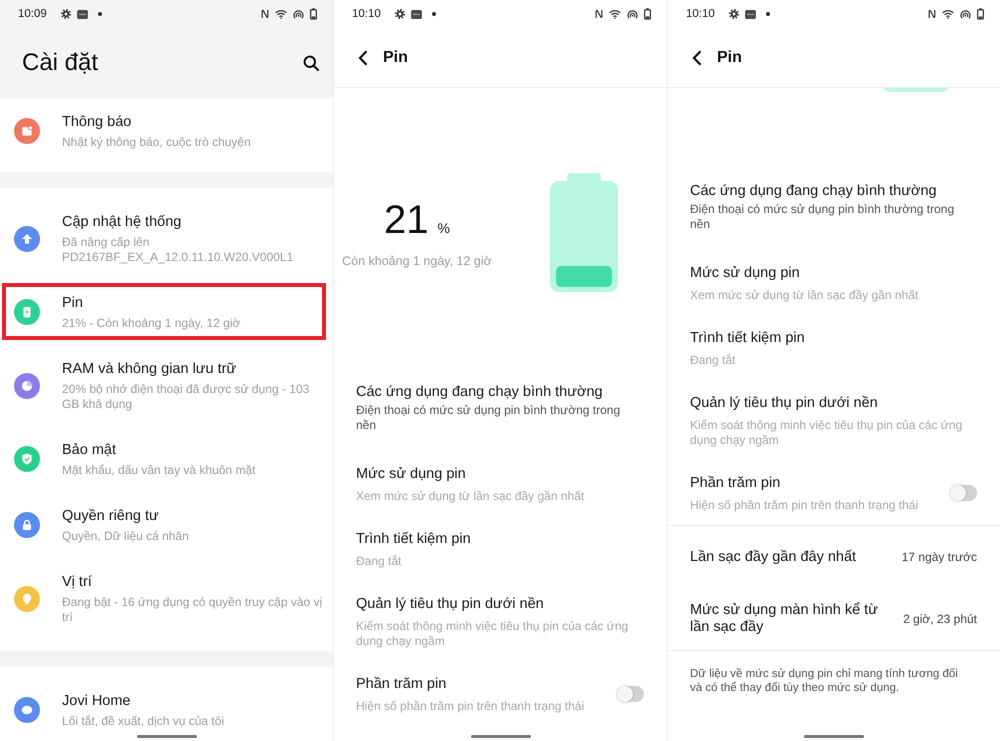 The image size is (1000, 741). Describe the element at coordinates (940, 619) in the screenshot. I see `item-value: 2 giờ, 23 phút` at that location.